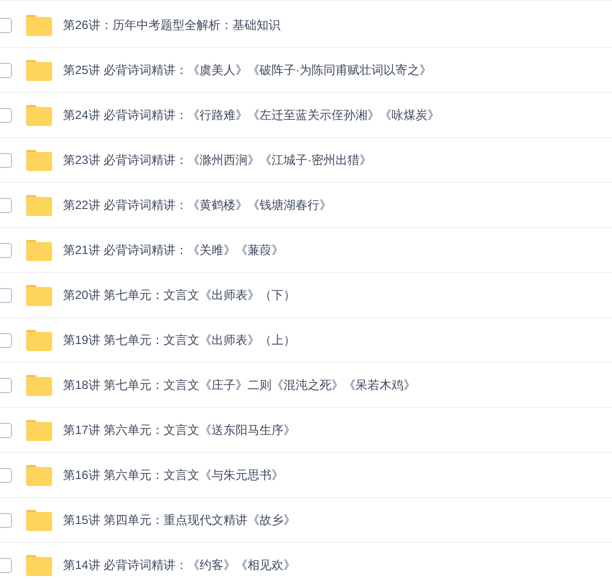  What do you see at coordinates (179, 520) in the screenshot?
I see `folder-name: 第15讲 第四单元：重点现代文精讲《故乡》` at bounding box center [179, 520].